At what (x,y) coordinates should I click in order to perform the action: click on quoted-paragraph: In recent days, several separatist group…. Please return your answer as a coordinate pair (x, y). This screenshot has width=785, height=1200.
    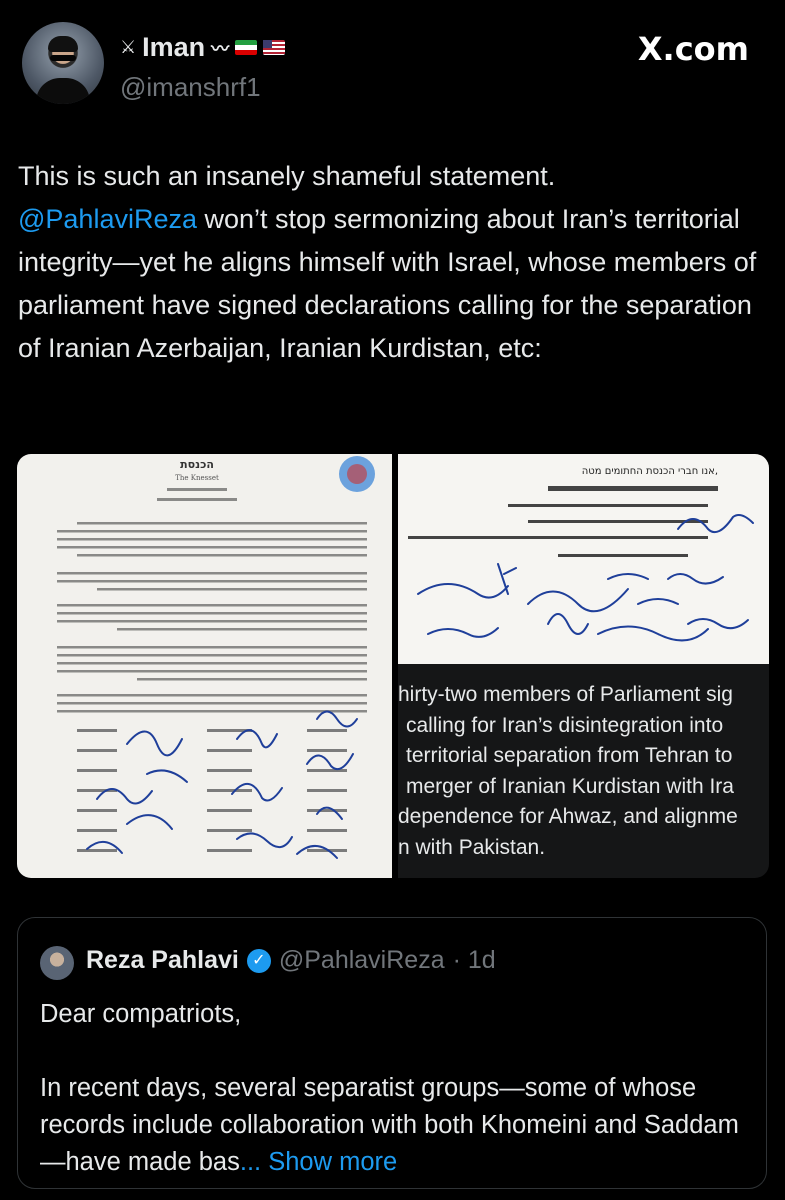
    Looking at the image, I should click on (395, 1125).